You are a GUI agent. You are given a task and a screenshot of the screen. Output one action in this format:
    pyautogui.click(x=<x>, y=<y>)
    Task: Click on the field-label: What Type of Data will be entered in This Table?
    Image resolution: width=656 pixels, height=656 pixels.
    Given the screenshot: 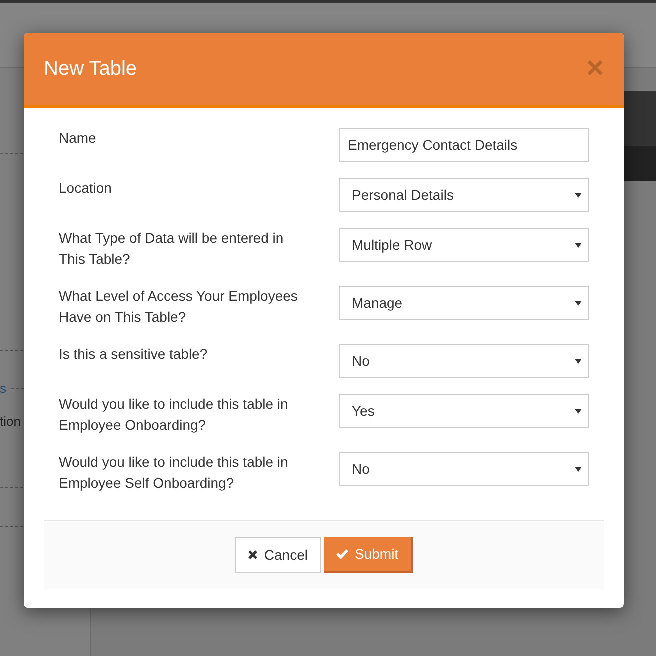 What is the action you would take?
    pyautogui.click(x=172, y=249)
    